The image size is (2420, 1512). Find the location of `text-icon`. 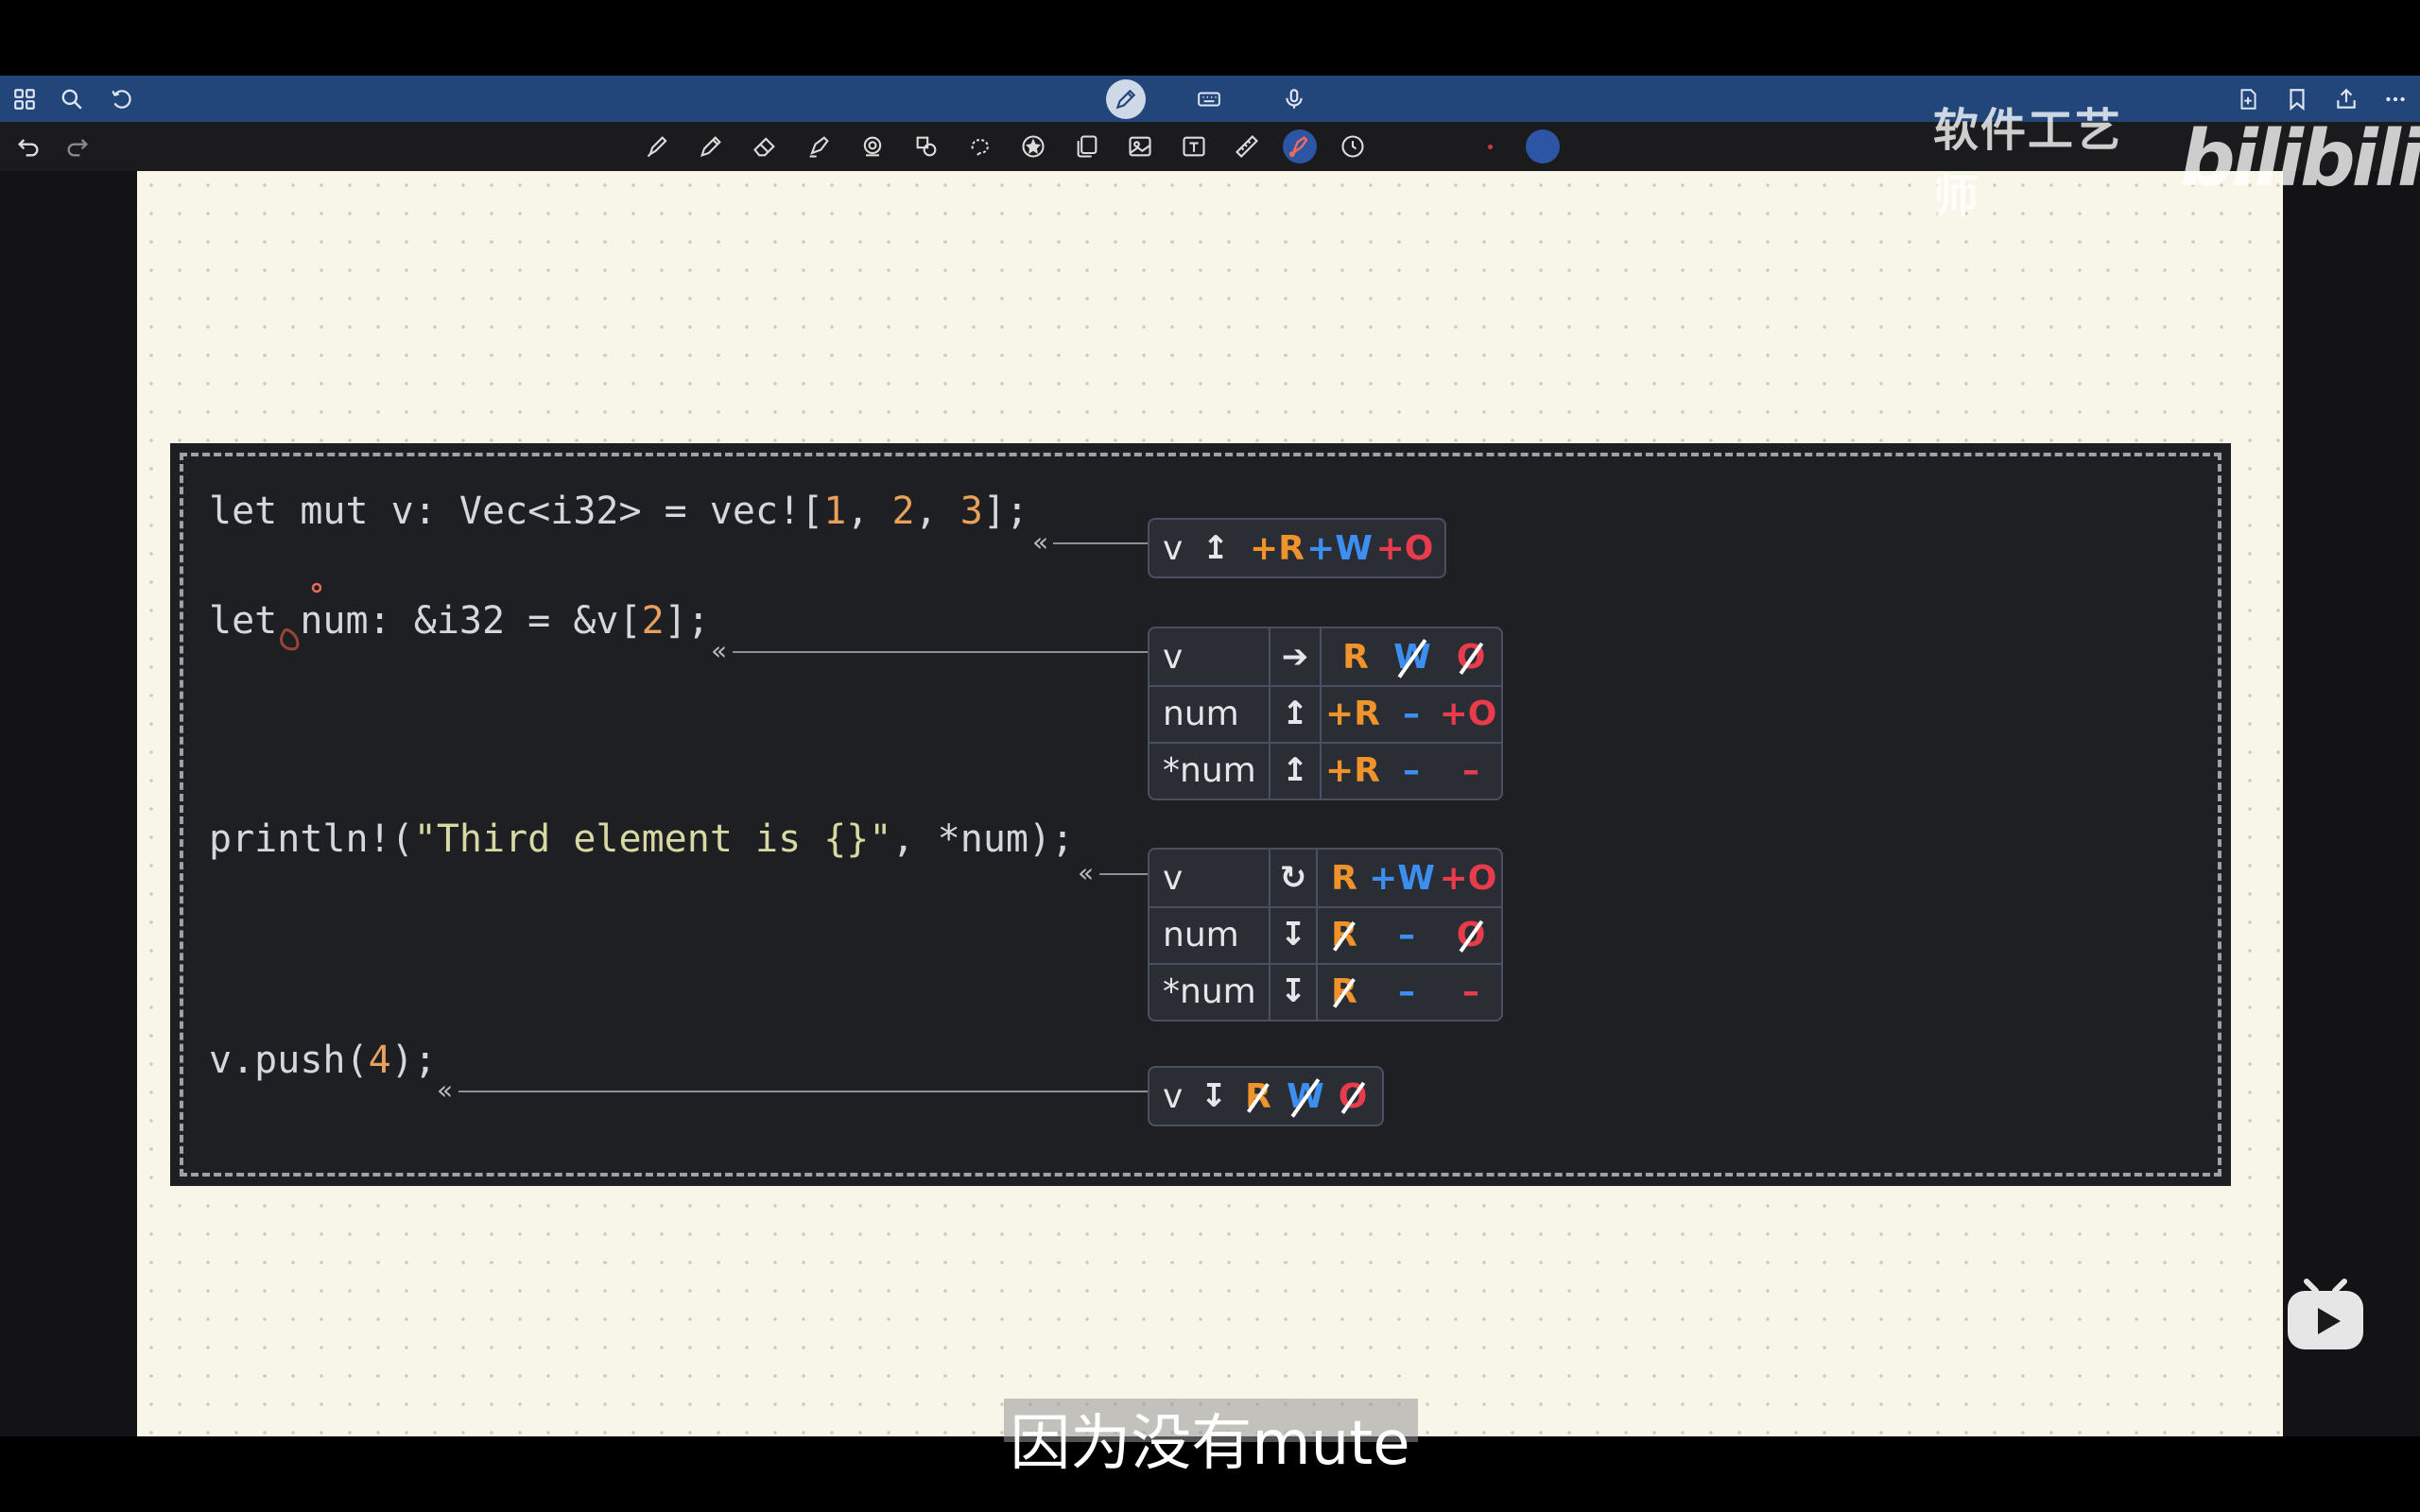

text-icon is located at coordinates (1194, 146).